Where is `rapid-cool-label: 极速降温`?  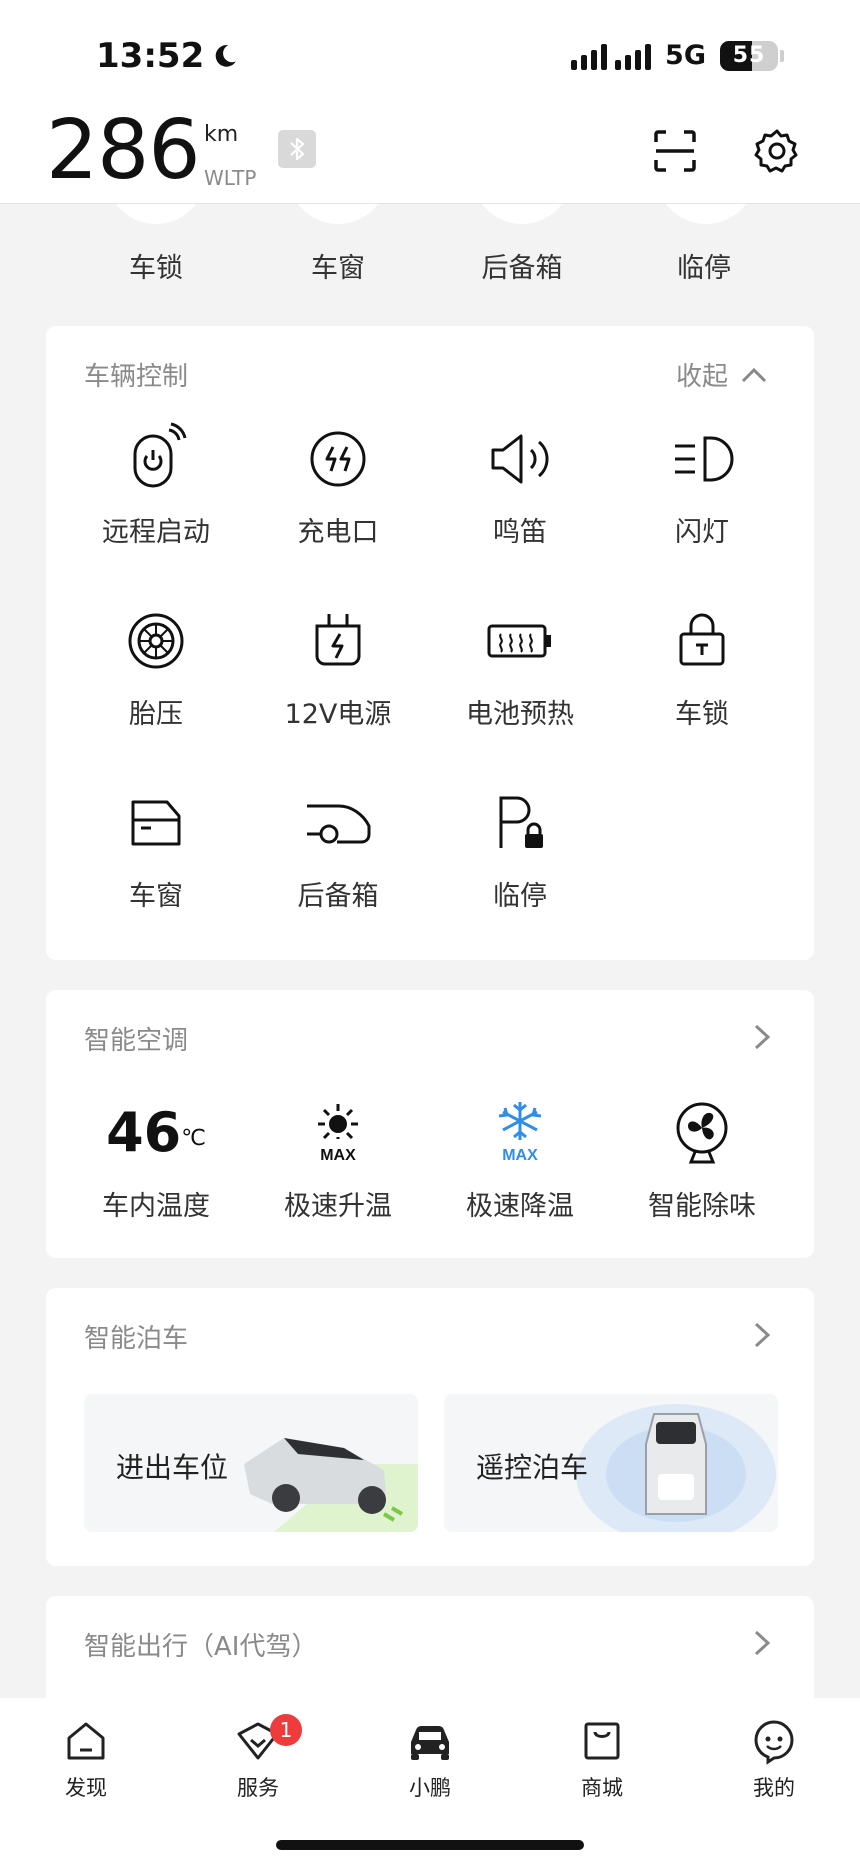
rapid-cool-label: 极速降温 is located at coordinates (520, 1206).